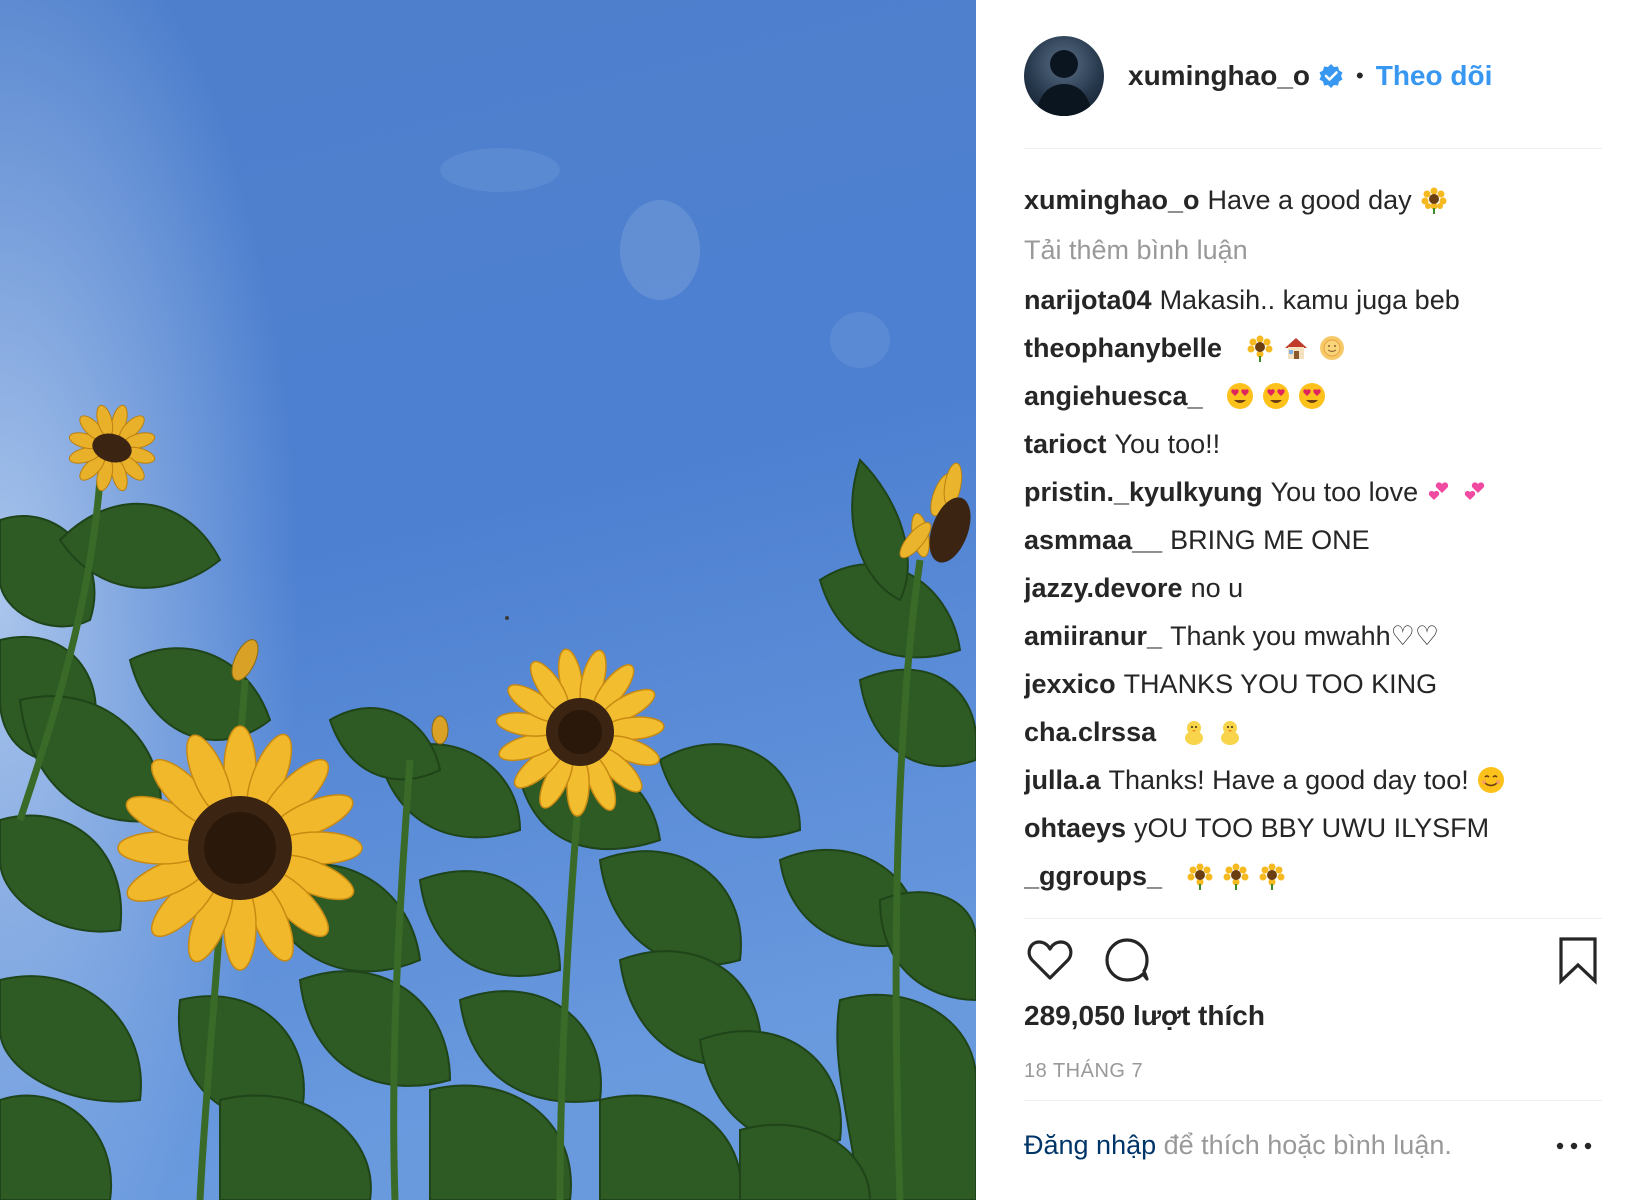 This screenshot has height=1200, width=1636. What do you see at coordinates (1313, 962) in the screenshot?
I see `action-bar` at bounding box center [1313, 962].